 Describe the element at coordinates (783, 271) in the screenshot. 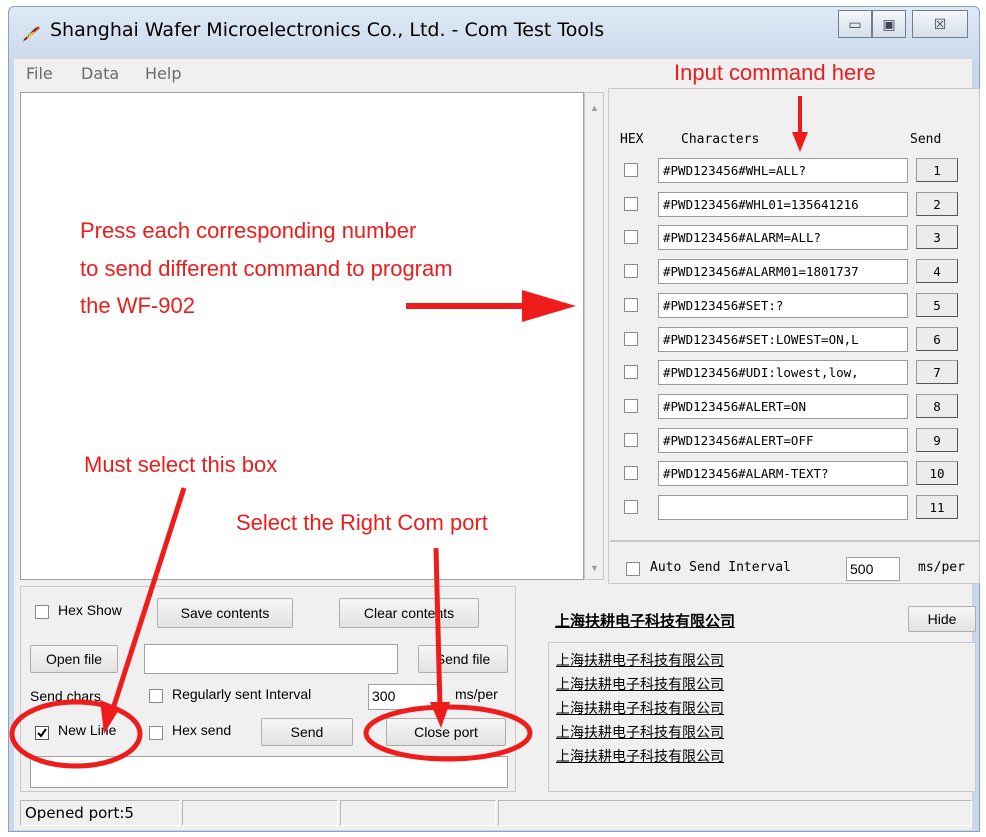

I see `command-input: #PWD123456#ALARM01=1801737` at that location.